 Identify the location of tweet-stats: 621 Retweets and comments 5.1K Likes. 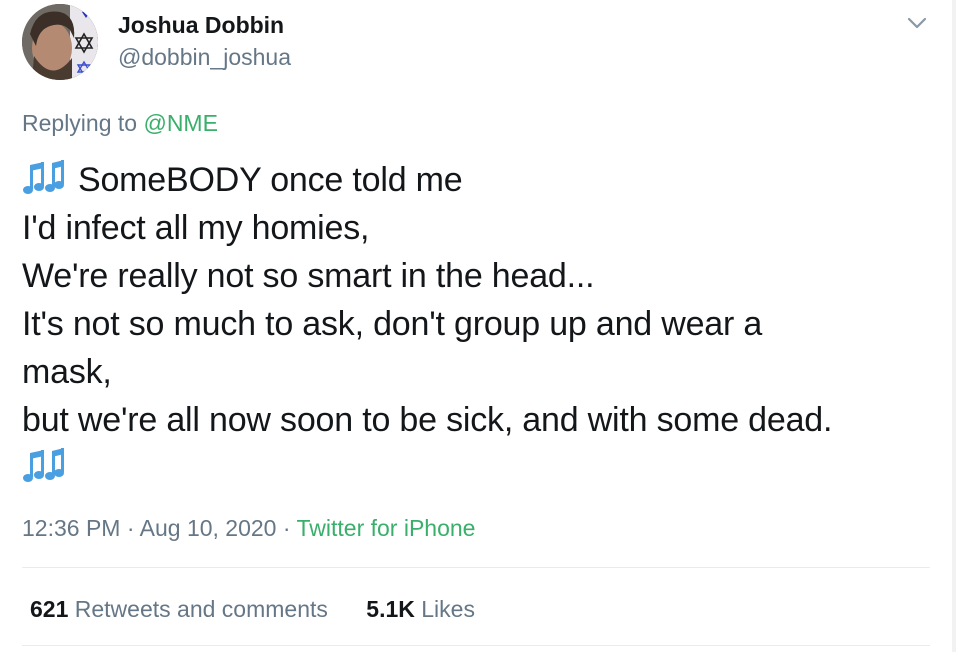
(252, 609).